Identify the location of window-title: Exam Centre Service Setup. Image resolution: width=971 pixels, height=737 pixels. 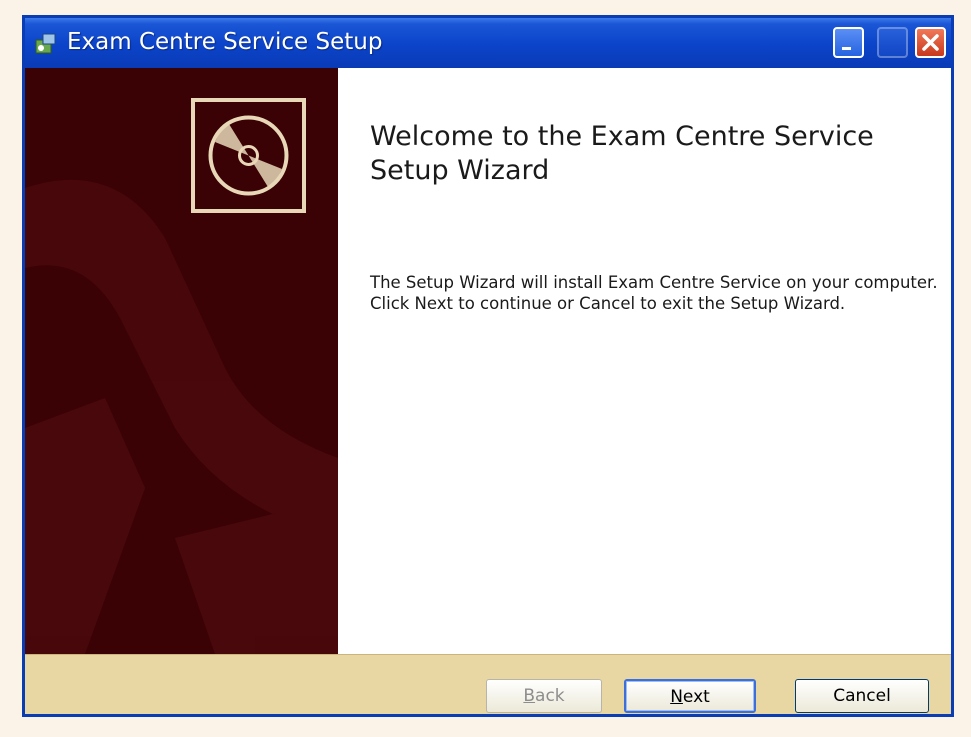
(225, 42).